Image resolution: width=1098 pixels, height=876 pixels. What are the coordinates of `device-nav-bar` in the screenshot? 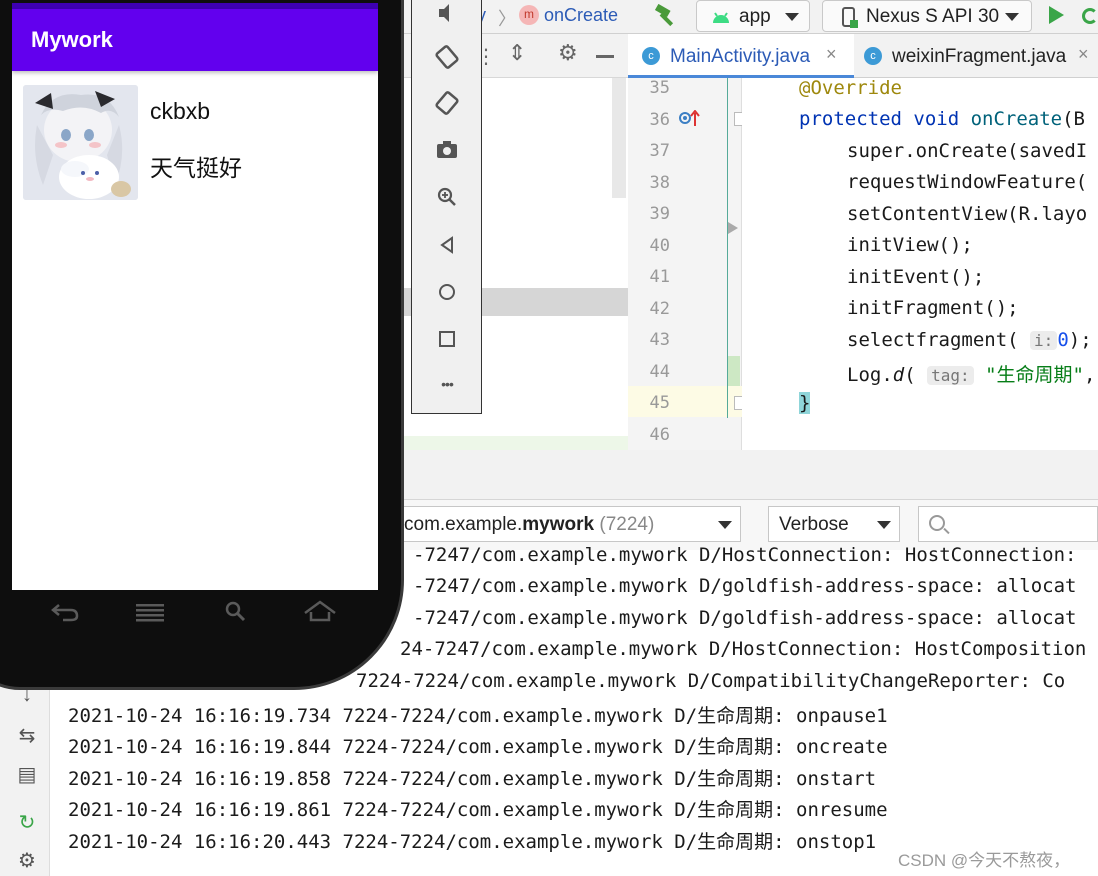 It's located at (205, 611).